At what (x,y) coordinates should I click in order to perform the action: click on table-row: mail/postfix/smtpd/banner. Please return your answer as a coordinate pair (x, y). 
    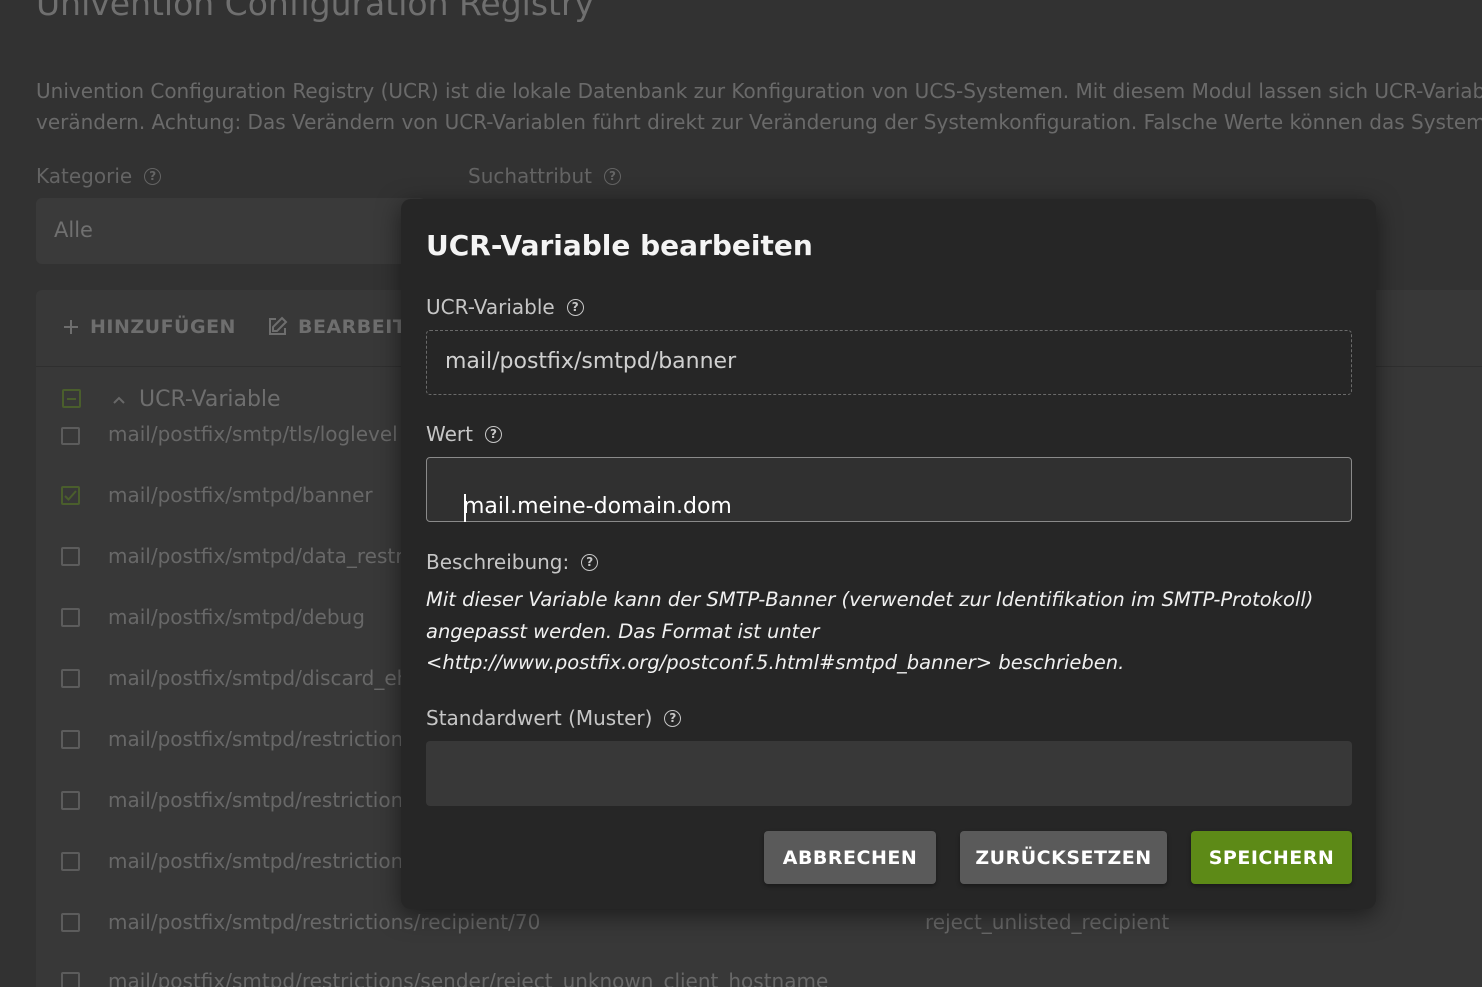
    Looking at the image, I should click on (240, 495).